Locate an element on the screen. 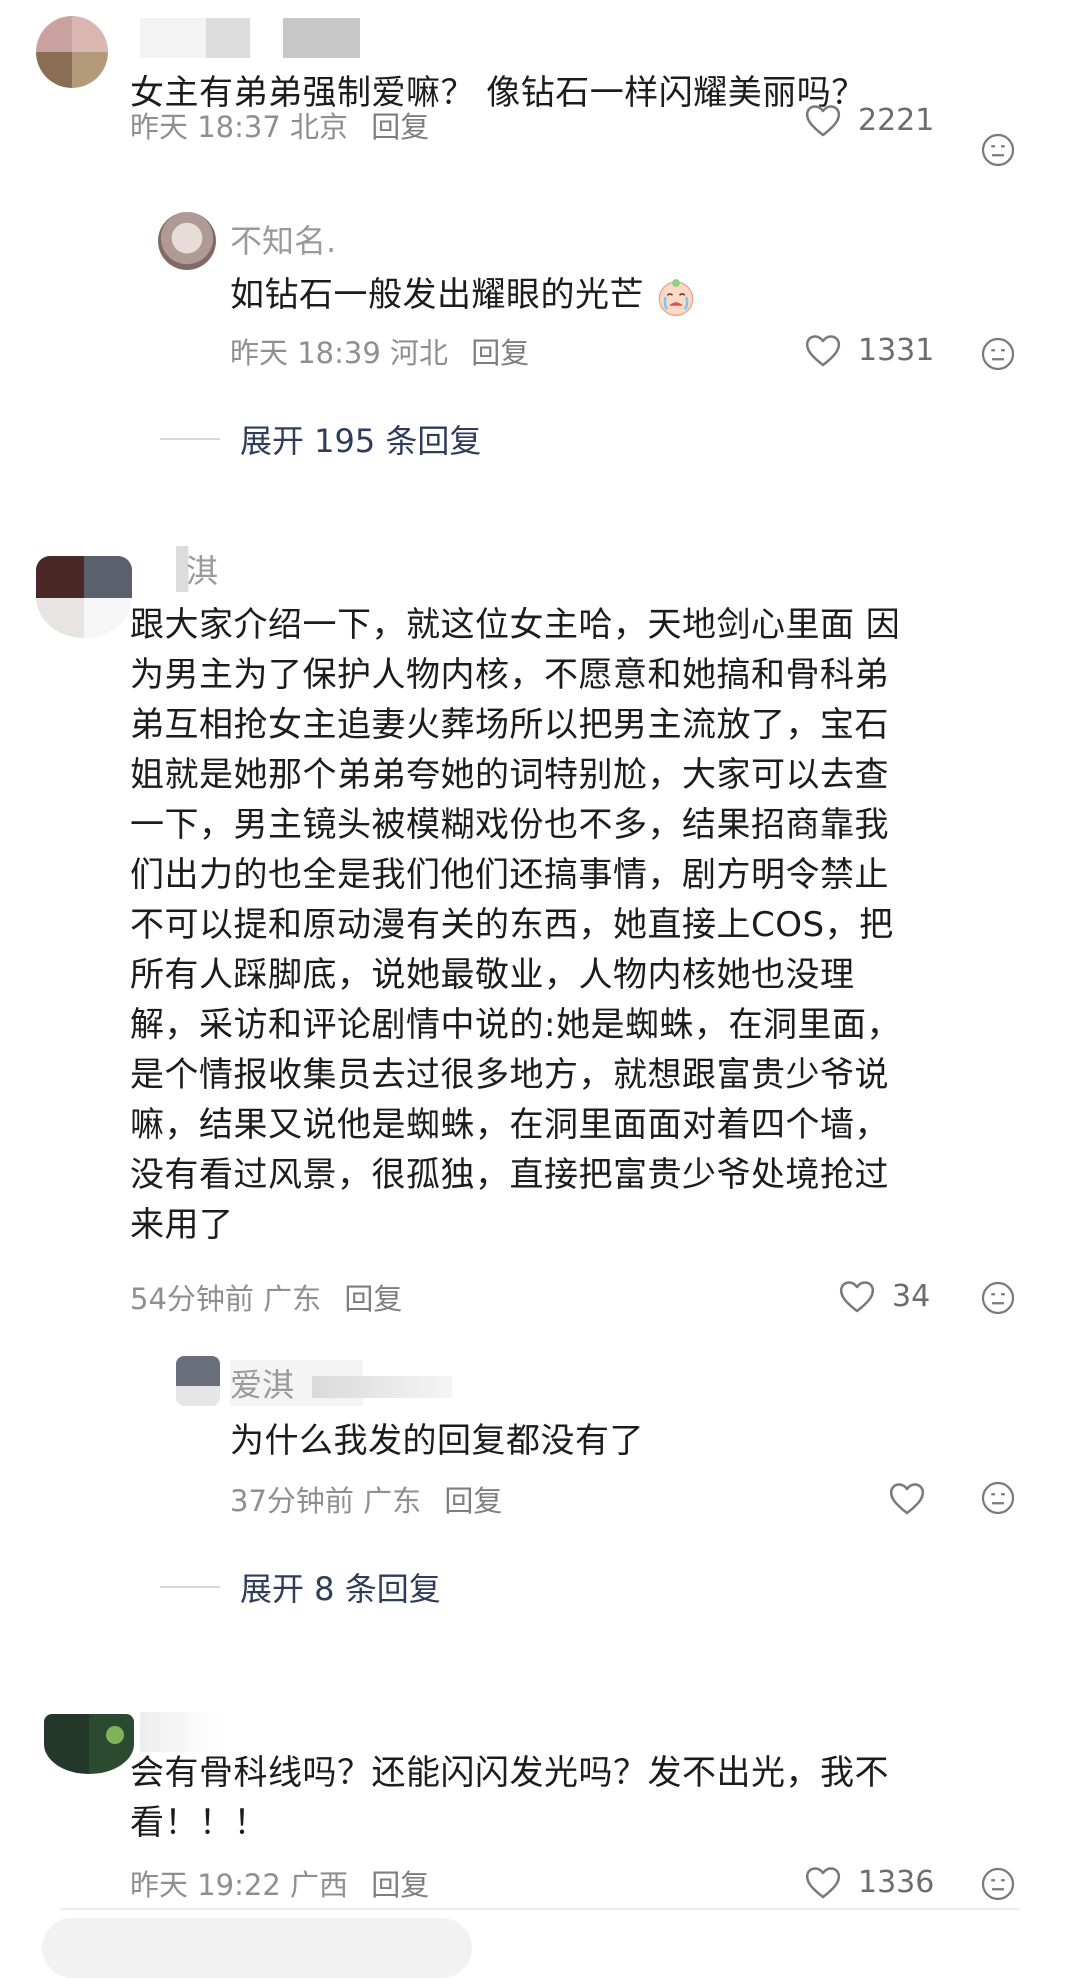 The height and width of the screenshot is (1978, 1080). reply-time: 昨天 18:39 is located at coordinates (305, 353).